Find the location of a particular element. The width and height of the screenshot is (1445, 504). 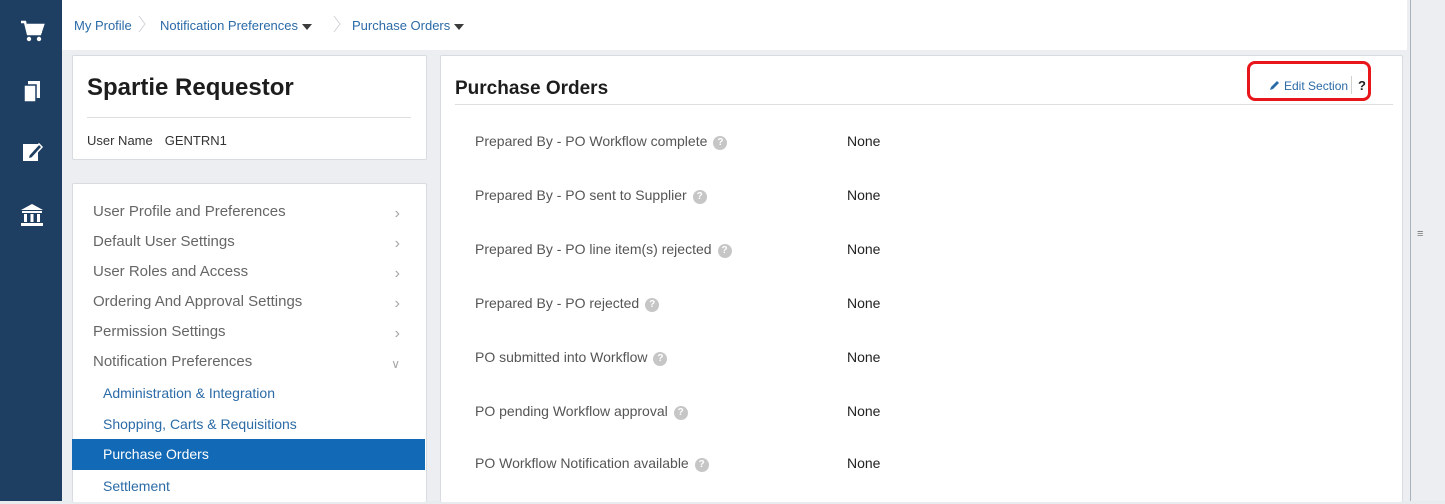

row-label-text: Prepared By - PO rejected is located at coordinates (557, 303).